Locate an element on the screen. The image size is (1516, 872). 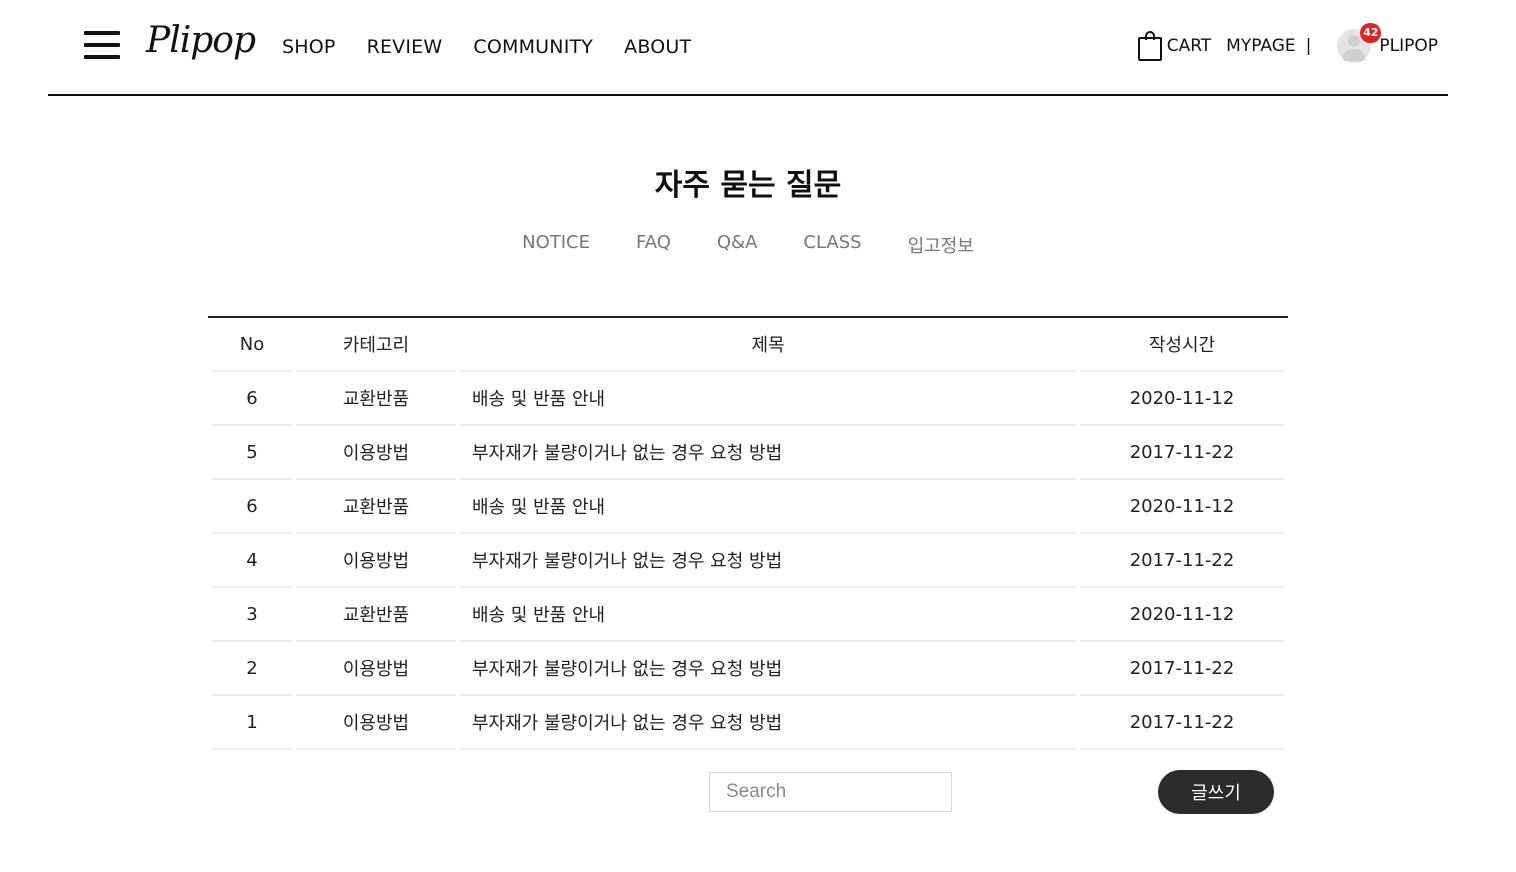
row-number: 2 is located at coordinates (252, 669).